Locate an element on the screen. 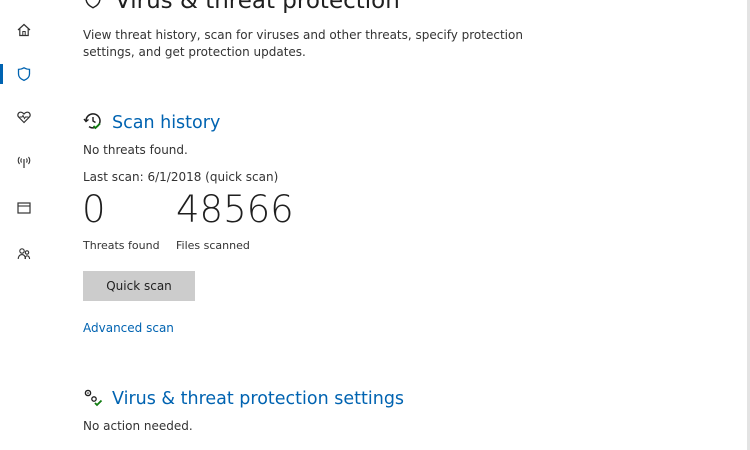  advanced-scan-link: Advanced scan is located at coordinates (128, 328).